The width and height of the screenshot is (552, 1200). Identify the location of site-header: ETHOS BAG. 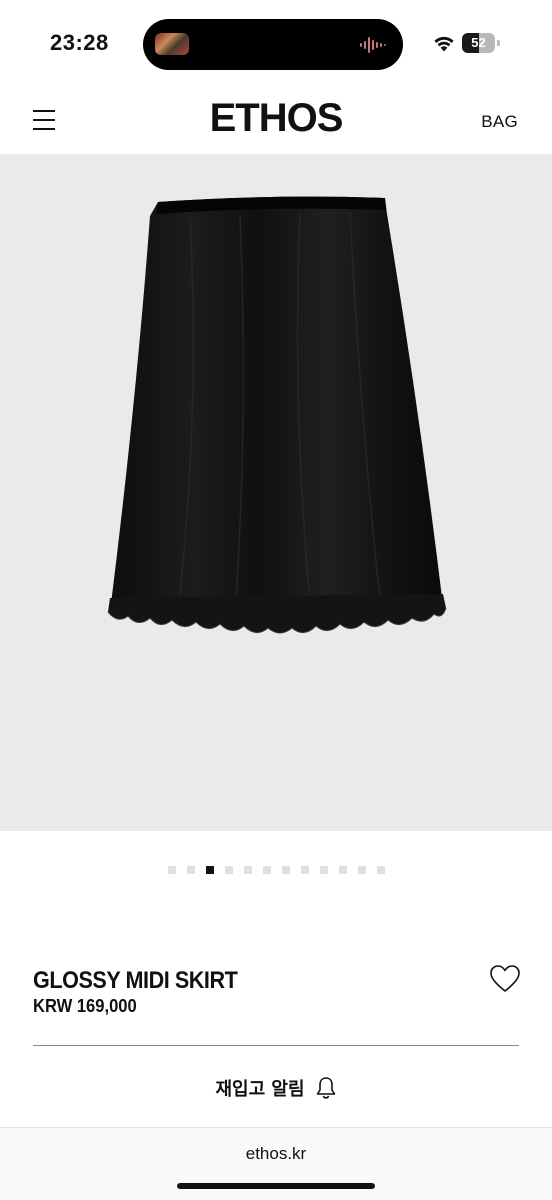
(276, 121).